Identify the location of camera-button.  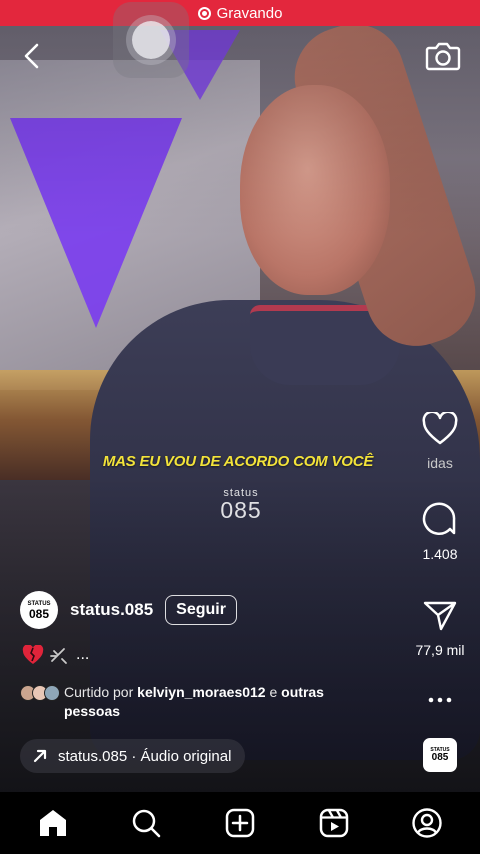
(443, 56).